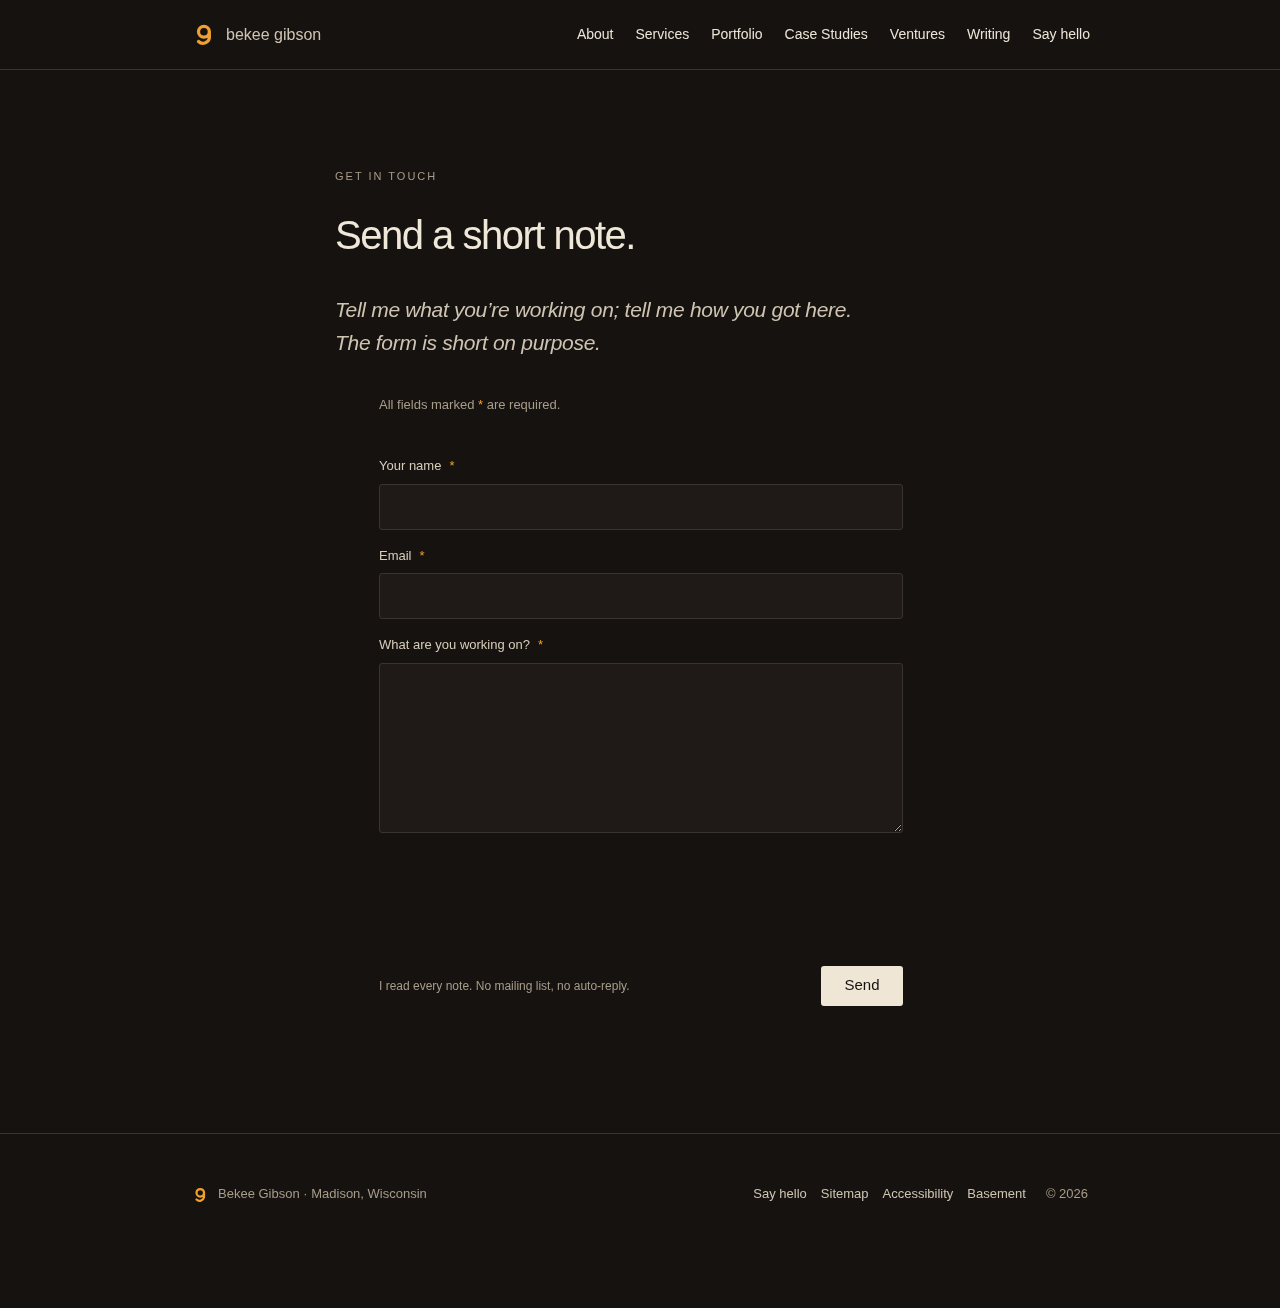 This screenshot has width=1280, height=1308. Describe the element at coordinates (410, 466) in the screenshot. I see `field-label: Your name` at that location.